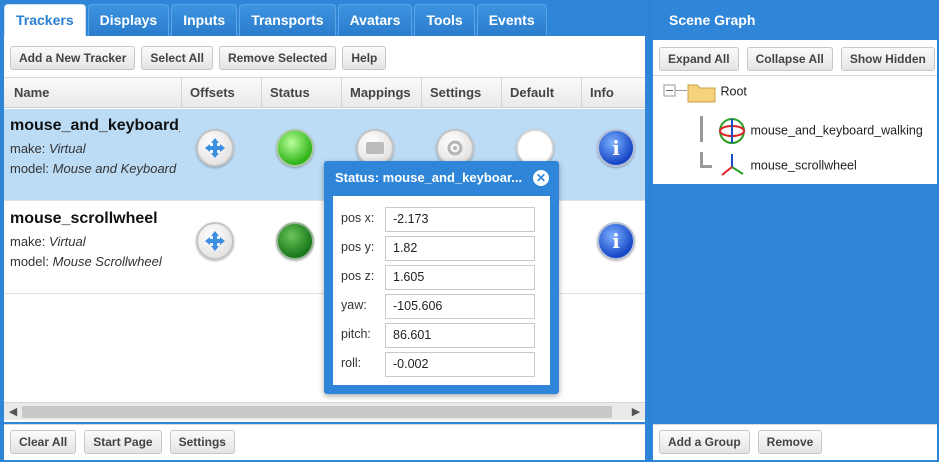 The image size is (939, 462). Describe the element at coordinates (73, 58) in the screenshot. I see `add-tracker-button: Add a New Tracker` at that location.